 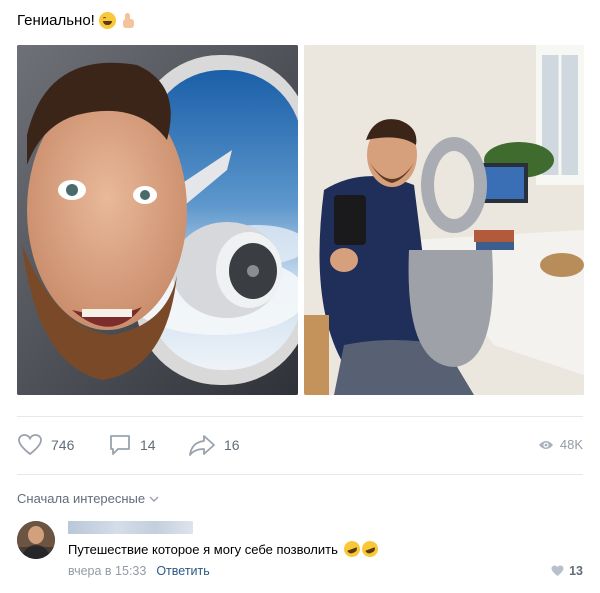 I want to click on comment-author-avatar, so click(x=36, y=540).